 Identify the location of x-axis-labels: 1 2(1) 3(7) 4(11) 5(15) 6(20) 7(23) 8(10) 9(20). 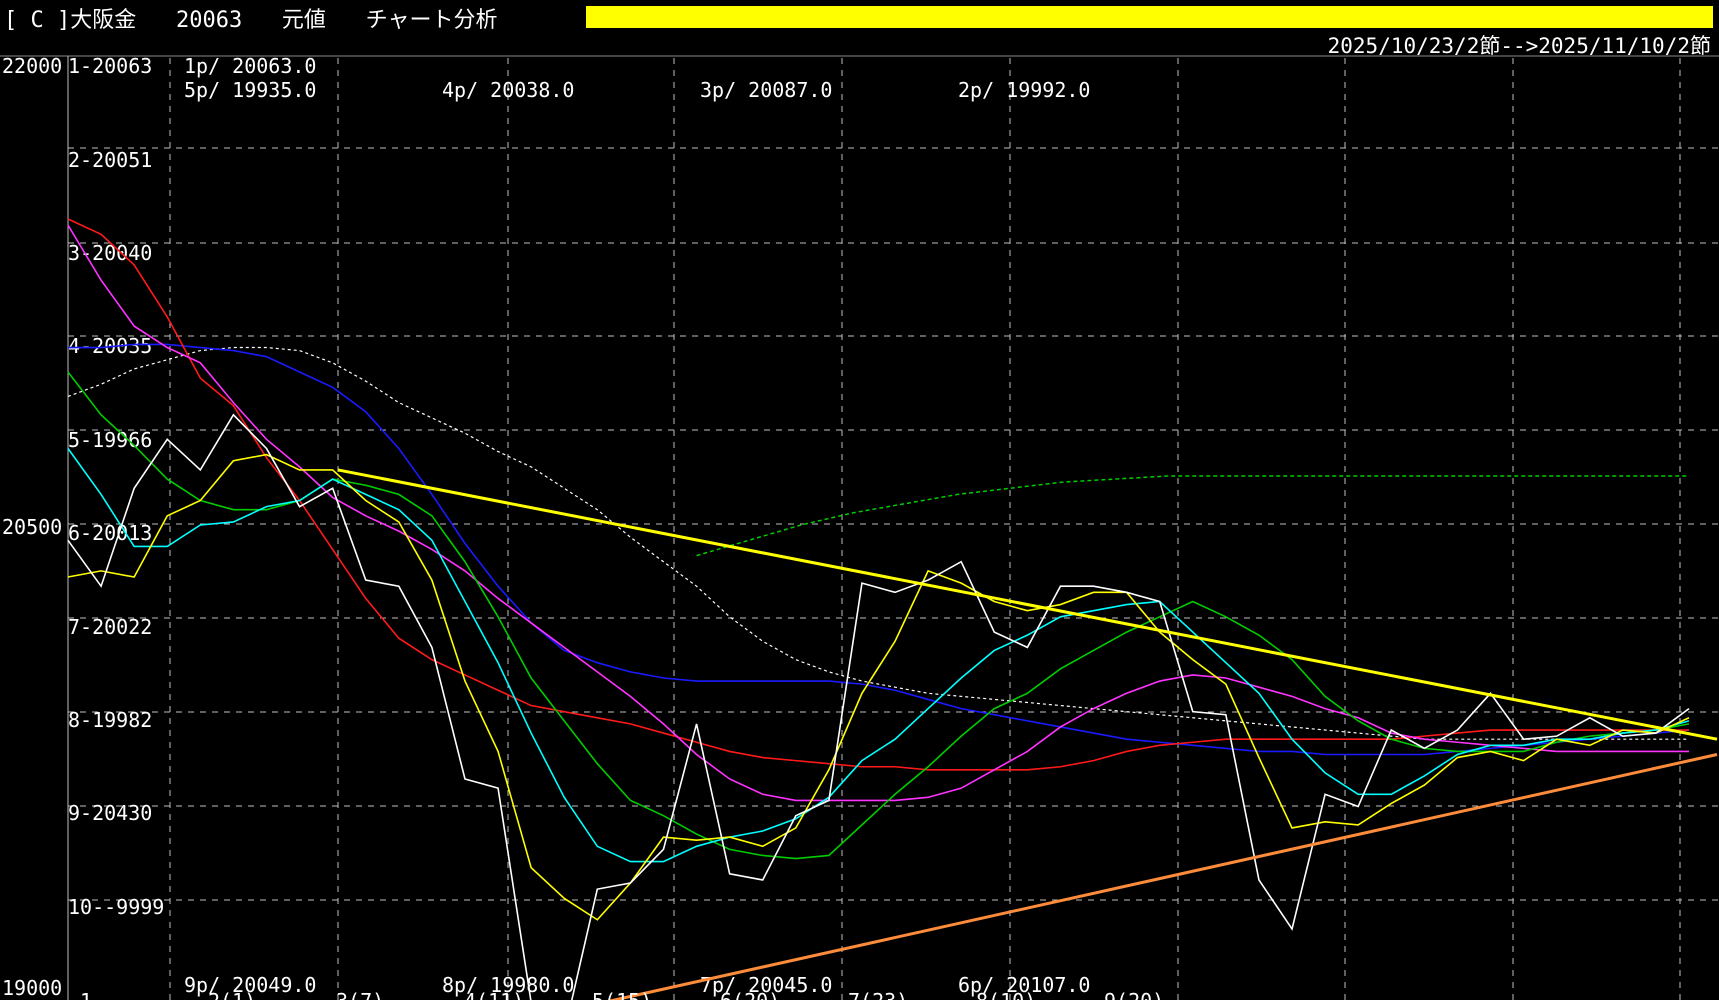
(622, 994).